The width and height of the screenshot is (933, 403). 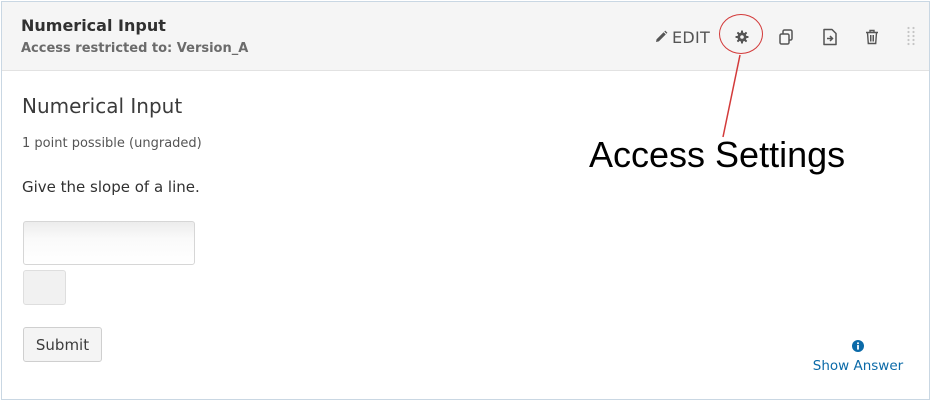 I want to click on duplicate-icon, so click(x=786, y=37).